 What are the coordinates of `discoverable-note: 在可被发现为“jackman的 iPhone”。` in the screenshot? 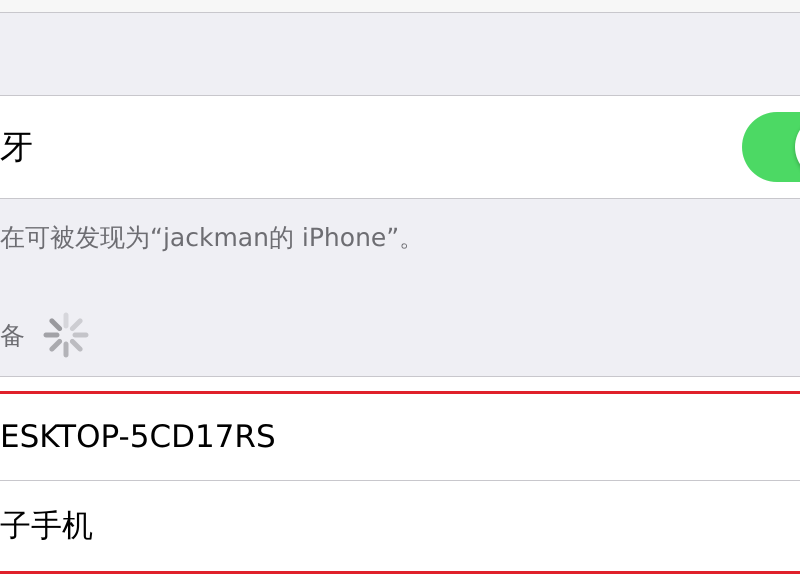 It's located at (213, 238).